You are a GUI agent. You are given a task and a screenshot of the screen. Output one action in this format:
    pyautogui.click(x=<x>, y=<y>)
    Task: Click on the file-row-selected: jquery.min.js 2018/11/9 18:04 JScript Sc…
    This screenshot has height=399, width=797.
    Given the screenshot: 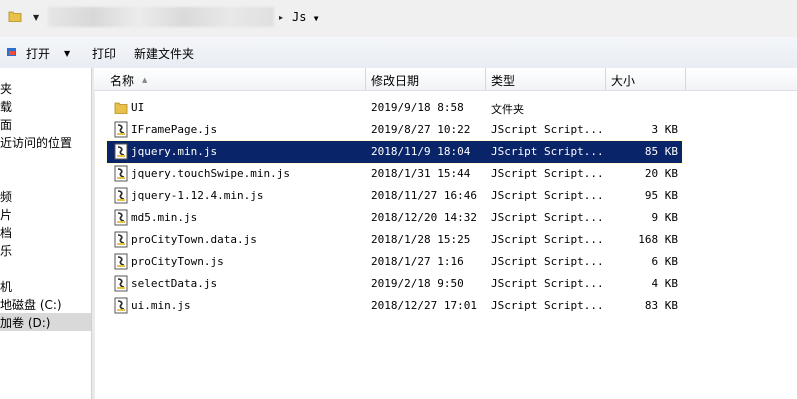 What is the action you would take?
    pyautogui.click(x=394, y=152)
    